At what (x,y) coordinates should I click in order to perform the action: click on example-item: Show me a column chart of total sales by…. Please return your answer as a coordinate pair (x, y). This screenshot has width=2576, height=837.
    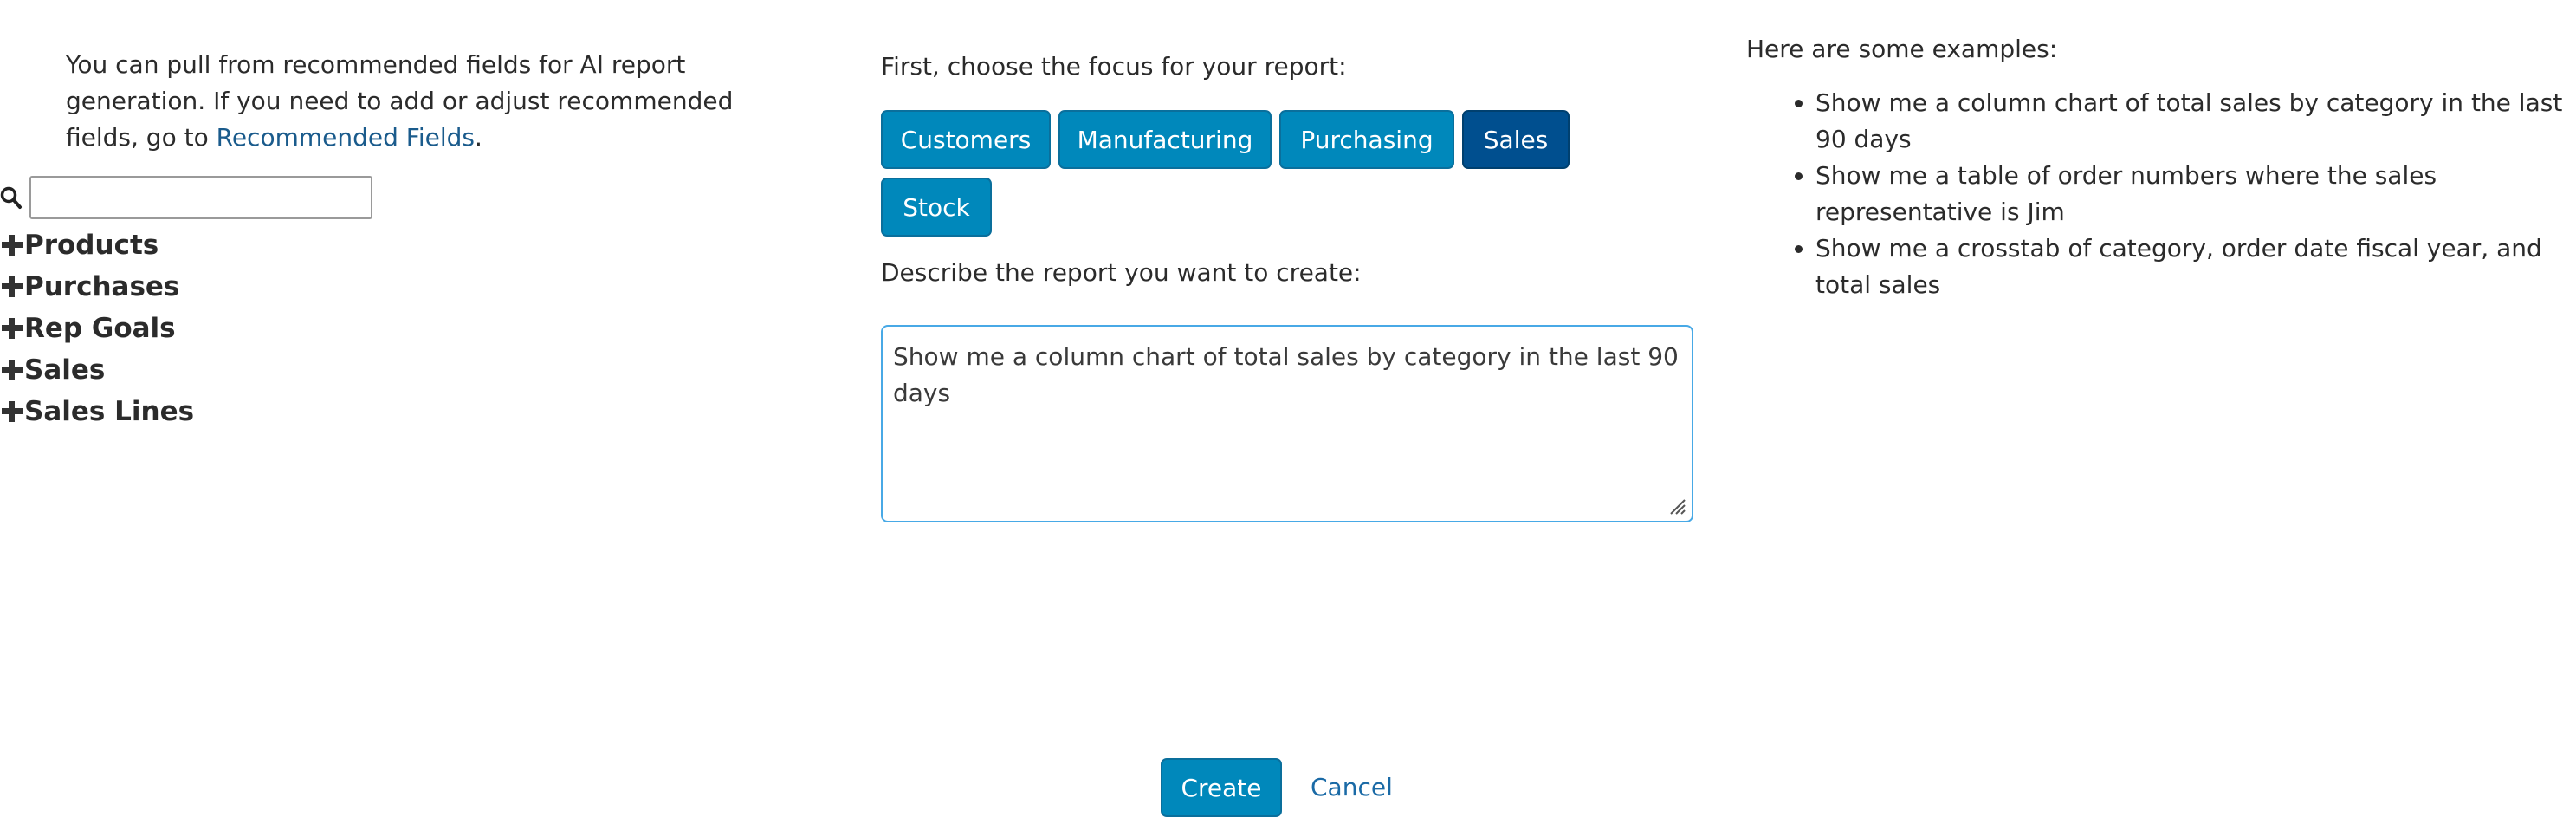
    Looking at the image, I should click on (2182, 121).